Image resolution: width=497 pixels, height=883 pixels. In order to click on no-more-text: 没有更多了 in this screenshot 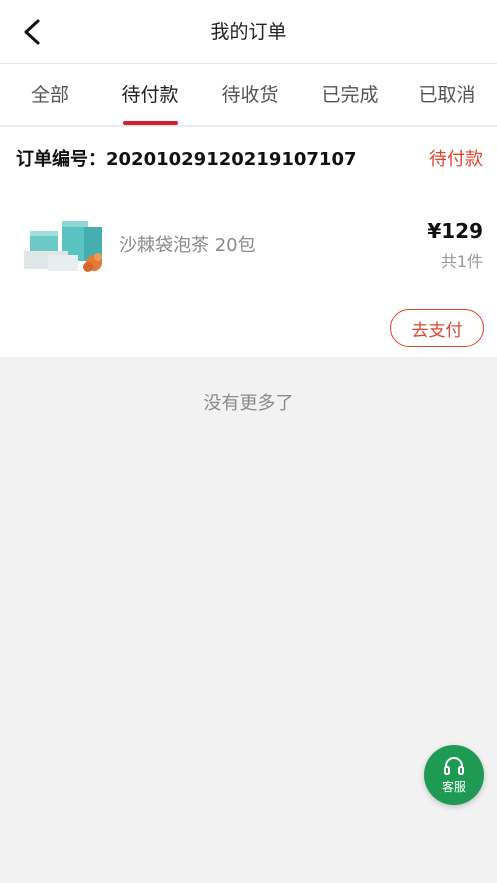, I will do `click(248, 403)`.